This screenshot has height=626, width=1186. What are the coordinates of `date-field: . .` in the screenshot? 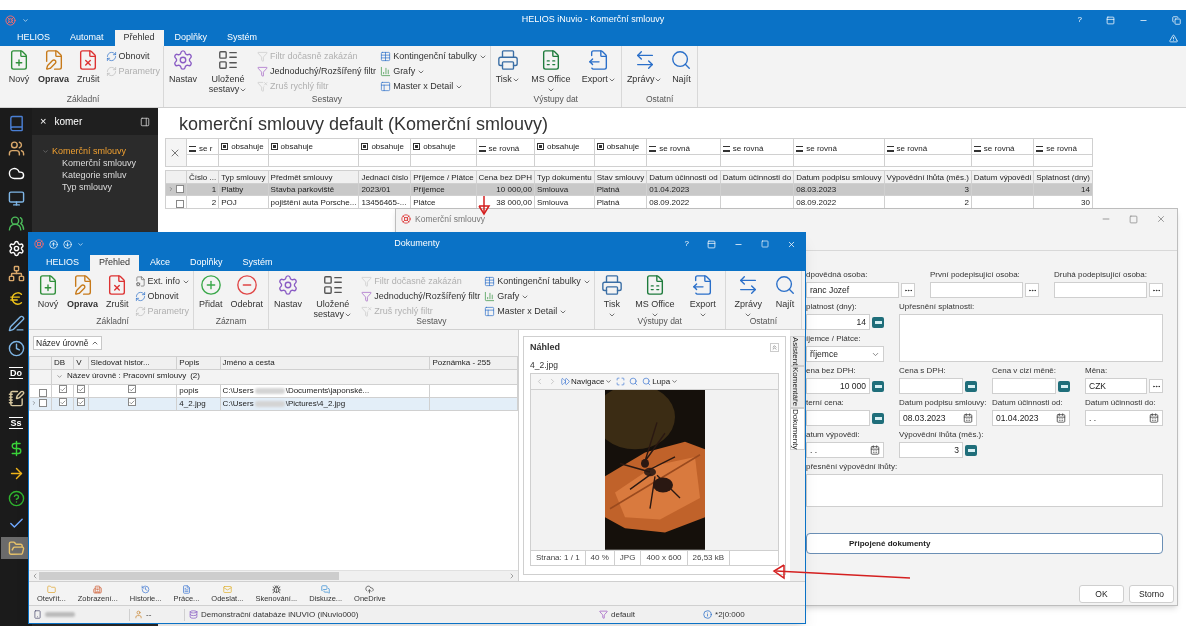 It's located at (1124, 418).